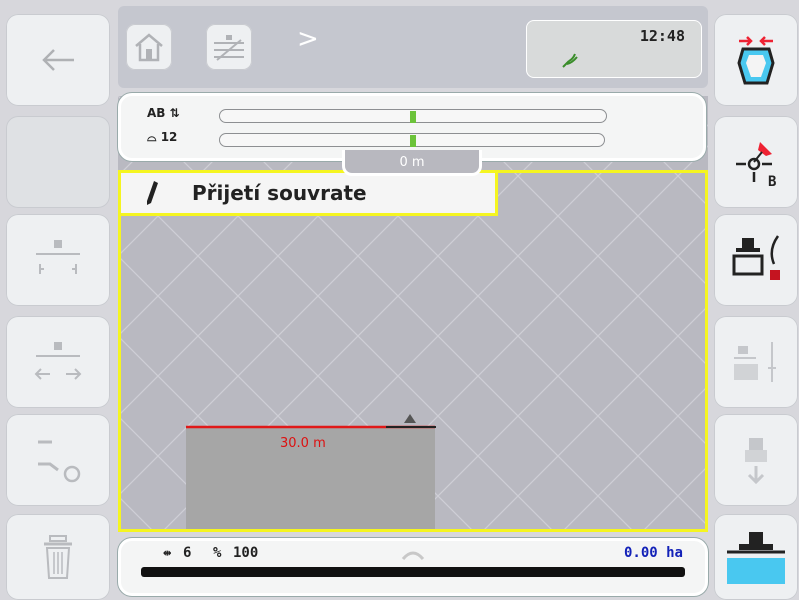 The image size is (799, 600). I want to click on move-vehicle-icon, so click(756, 461).